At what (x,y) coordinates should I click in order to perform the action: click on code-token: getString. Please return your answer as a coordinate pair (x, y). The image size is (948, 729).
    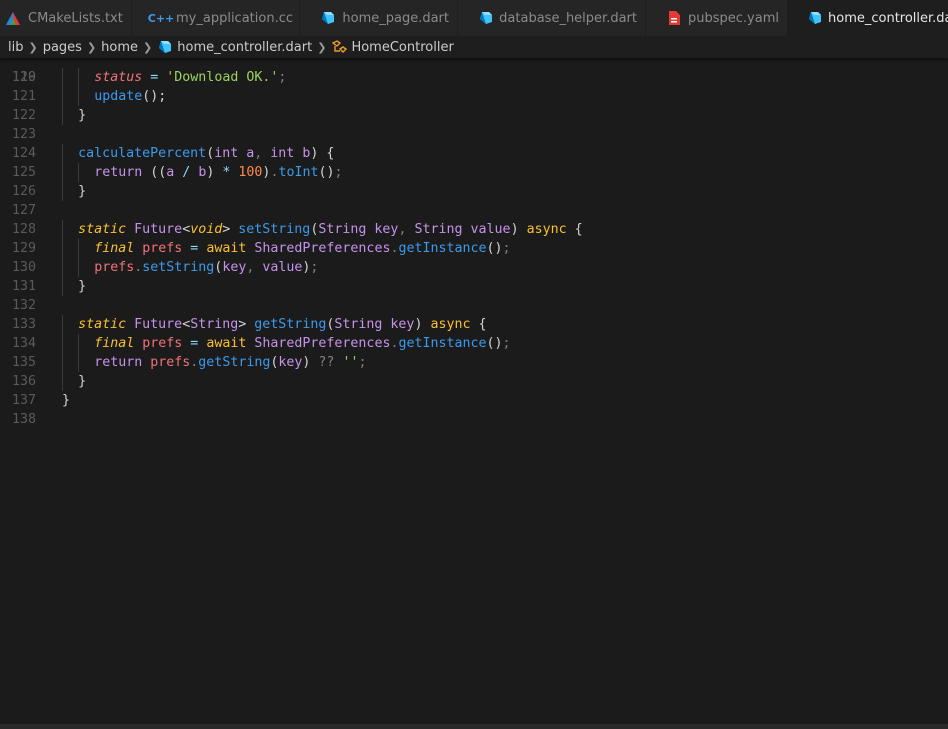
    Looking at the image, I should click on (290, 324).